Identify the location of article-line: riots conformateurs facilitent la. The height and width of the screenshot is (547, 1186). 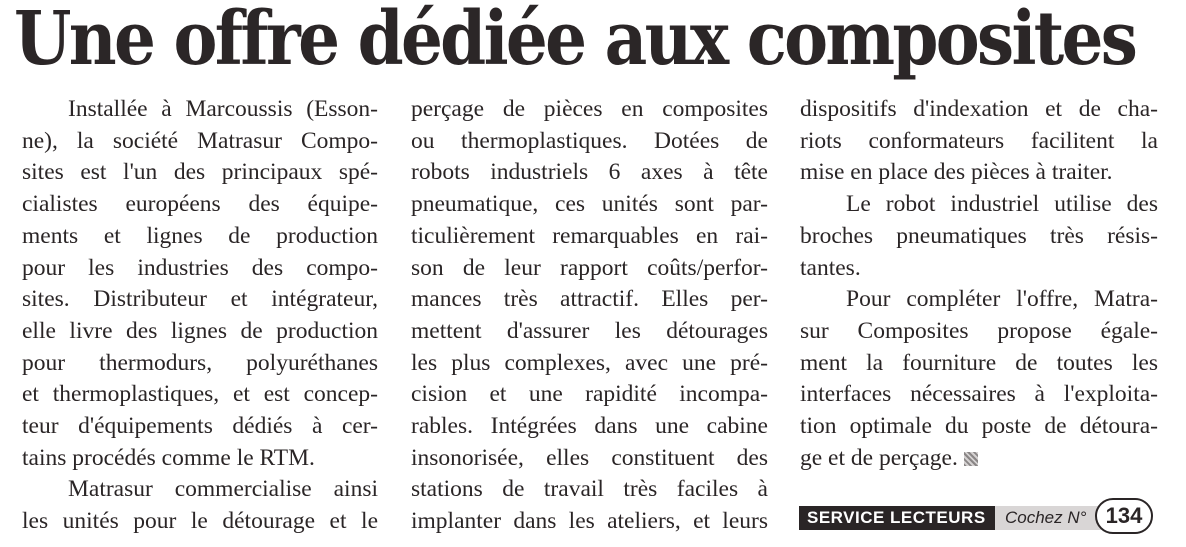
(979, 140).